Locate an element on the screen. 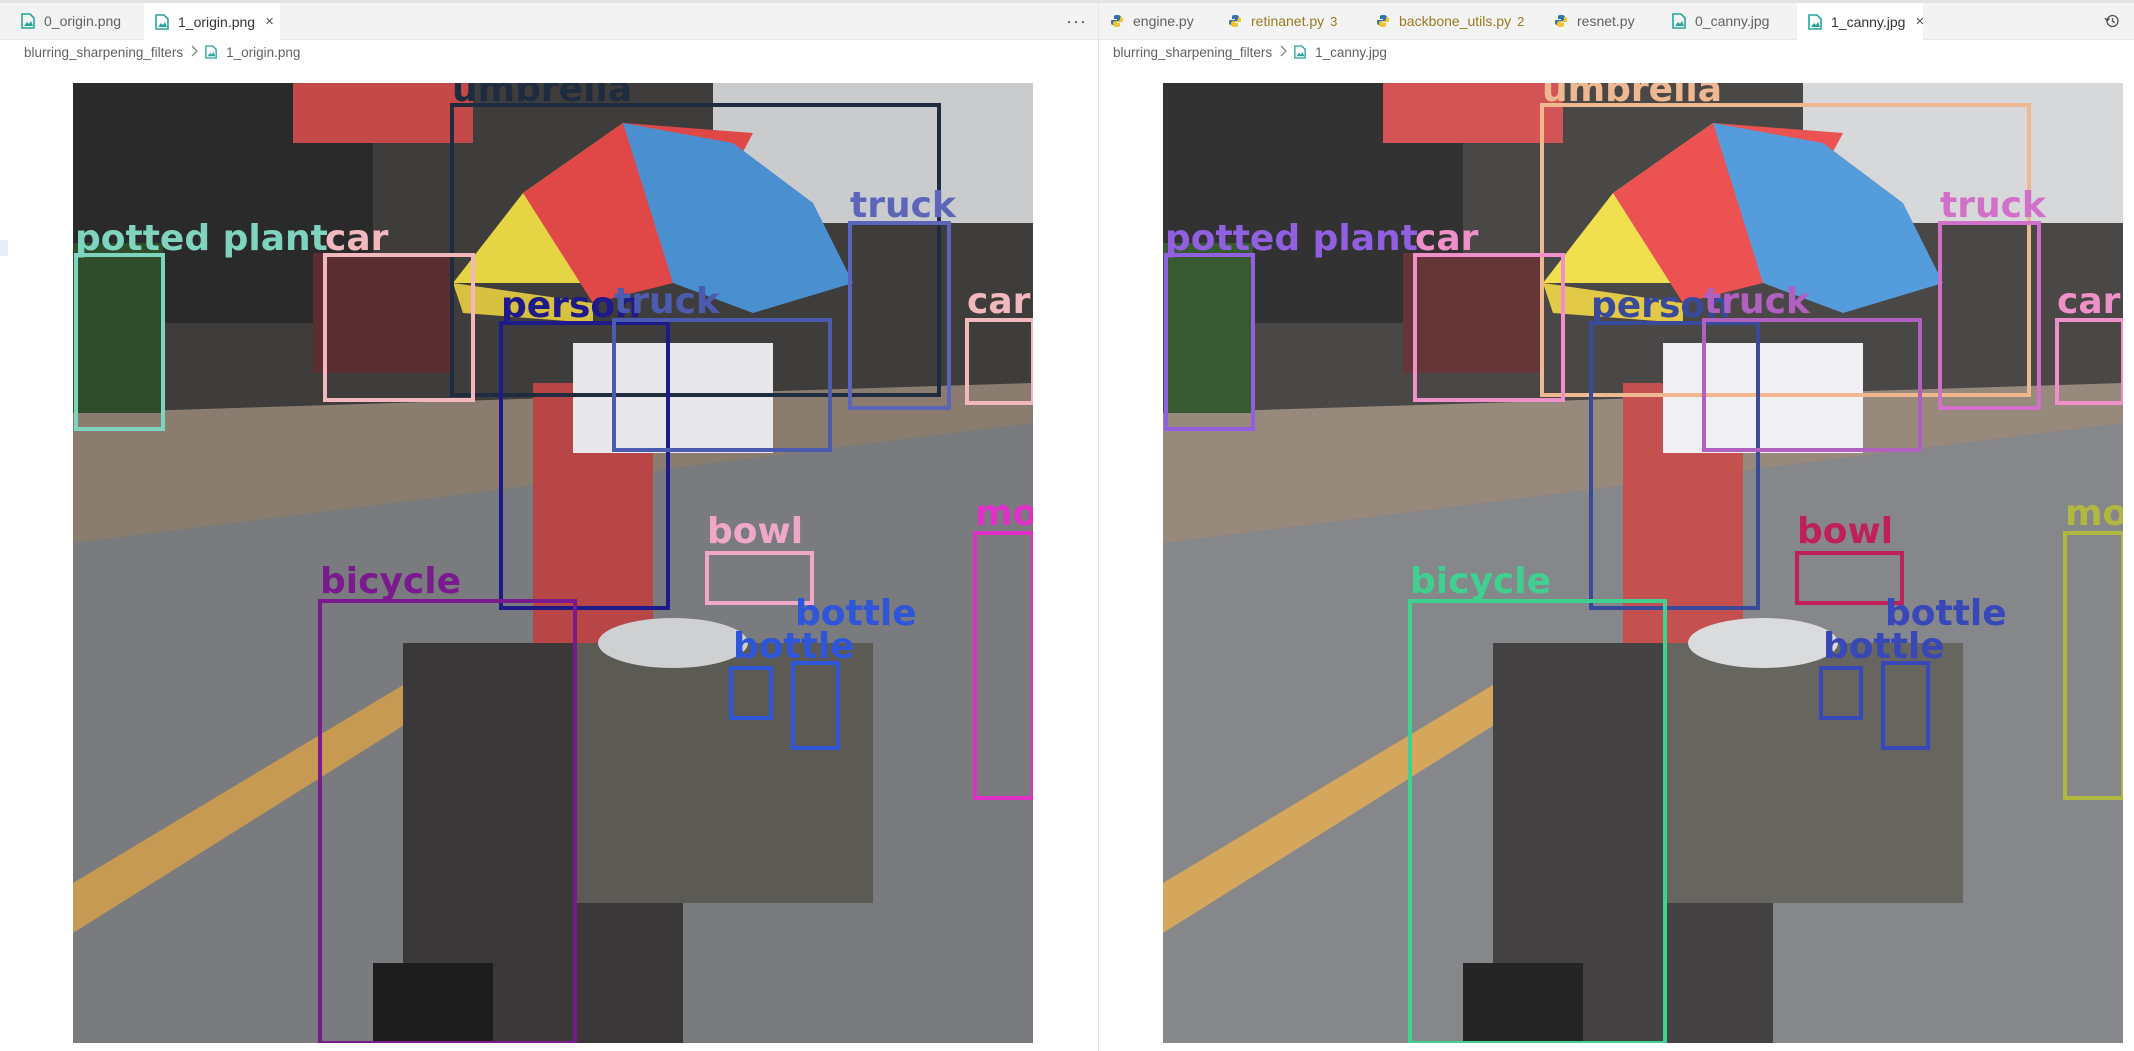  breadcrumb: blurring_sharpening_filters 1_origin.png is located at coordinates (162, 52).